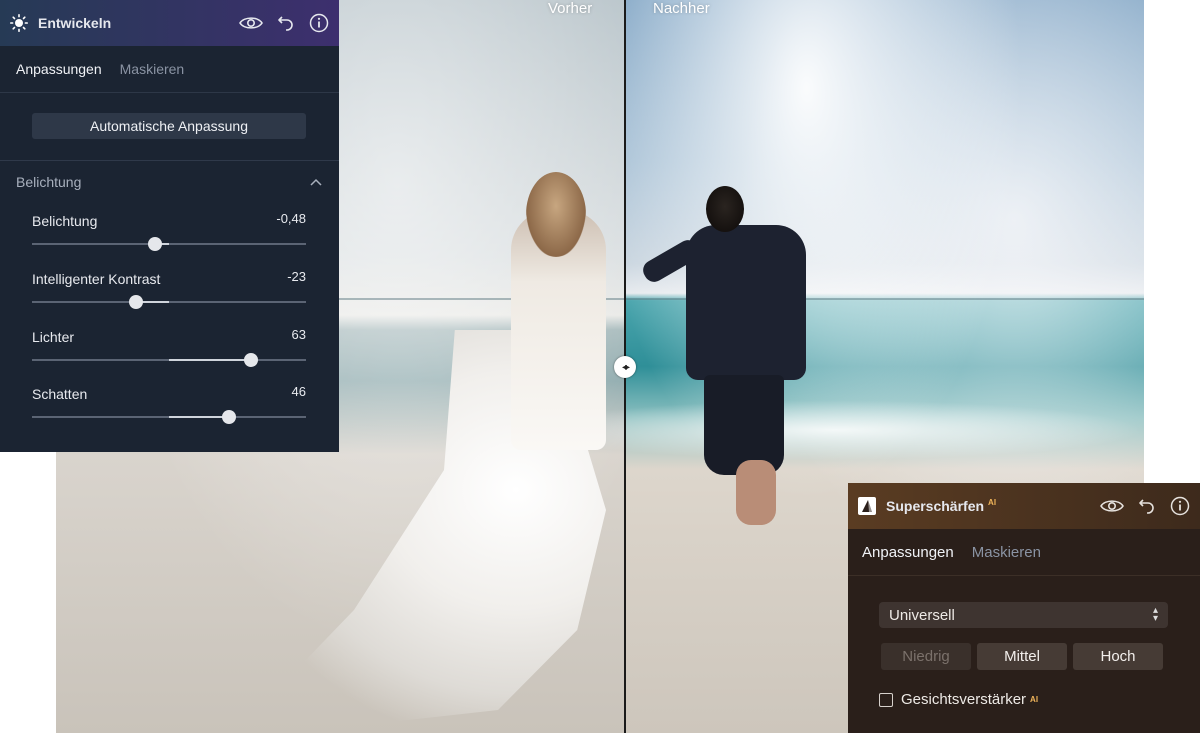  Describe the element at coordinates (298, 334) in the screenshot. I see `slider-value: 63` at that location.